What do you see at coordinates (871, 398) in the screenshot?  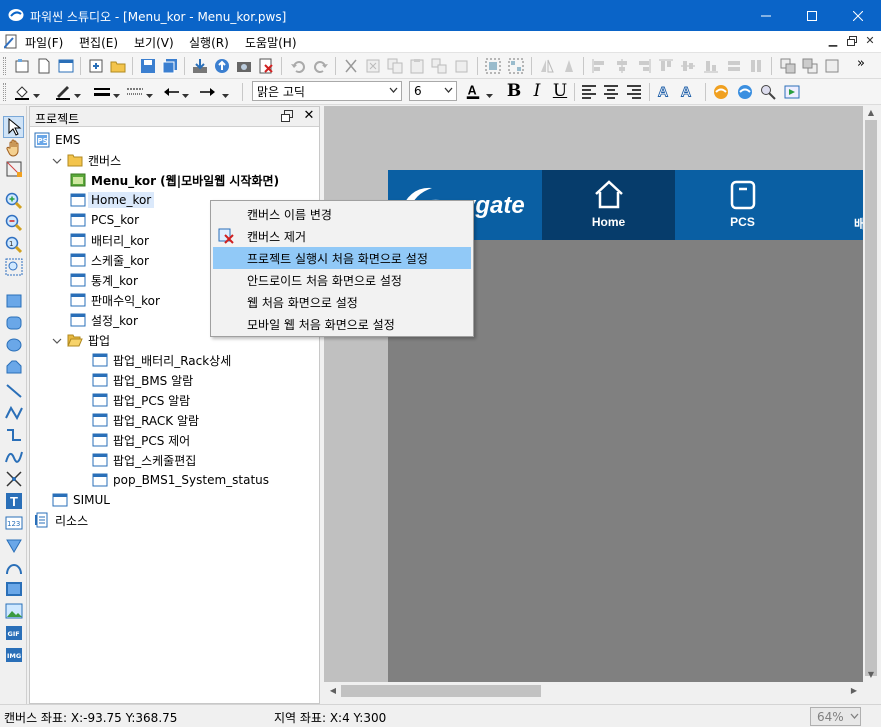 I see `vertical-scroll-thumb` at bounding box center [871, 398].